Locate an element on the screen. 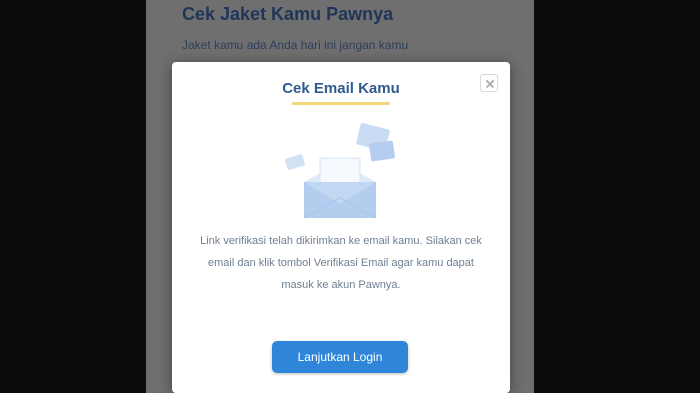  title-underline is located at coordinates (341, 103).